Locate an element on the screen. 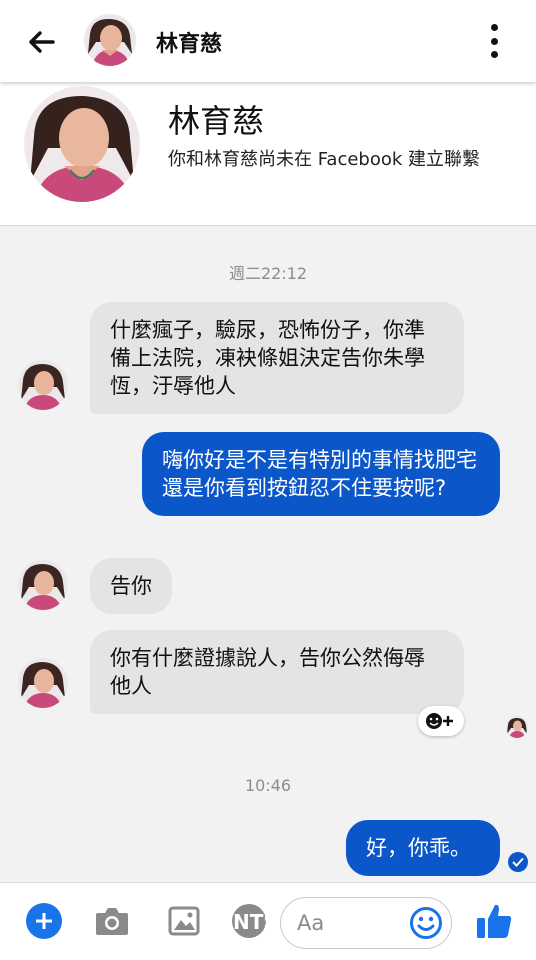 The image size is (536, 960). message-input-wrapper is located at coordinates (366, 923).